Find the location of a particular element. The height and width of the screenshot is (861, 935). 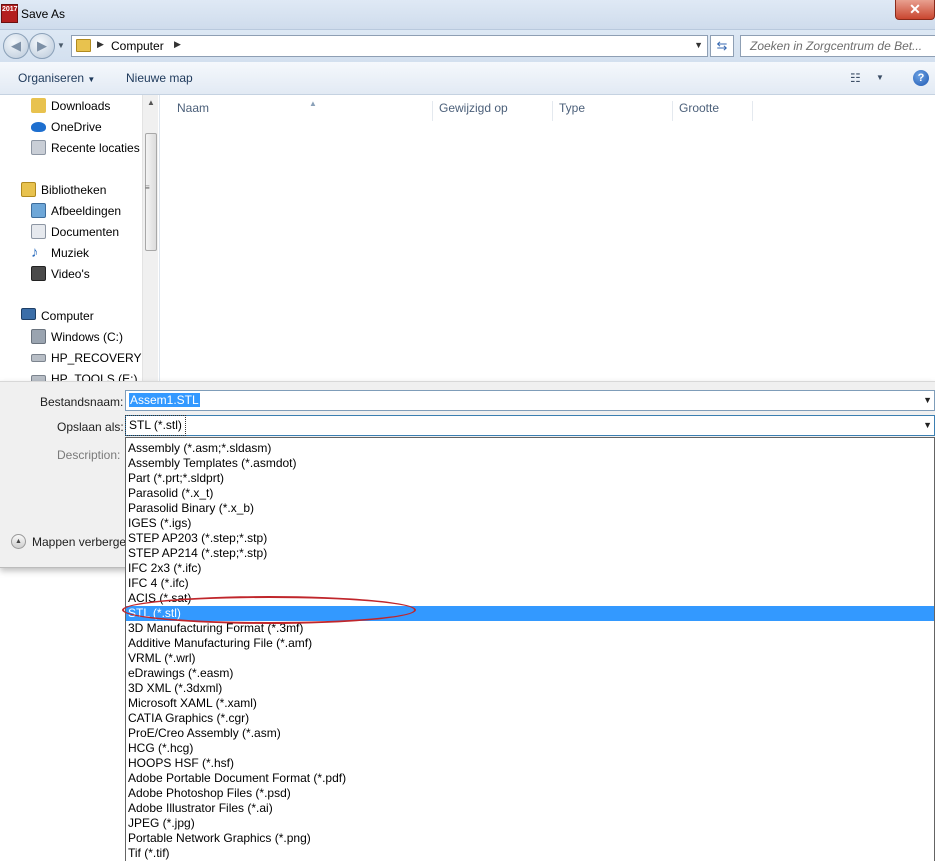

filetype-option: 3D XML (*.3dxml) is located at coordinates (530, 688).